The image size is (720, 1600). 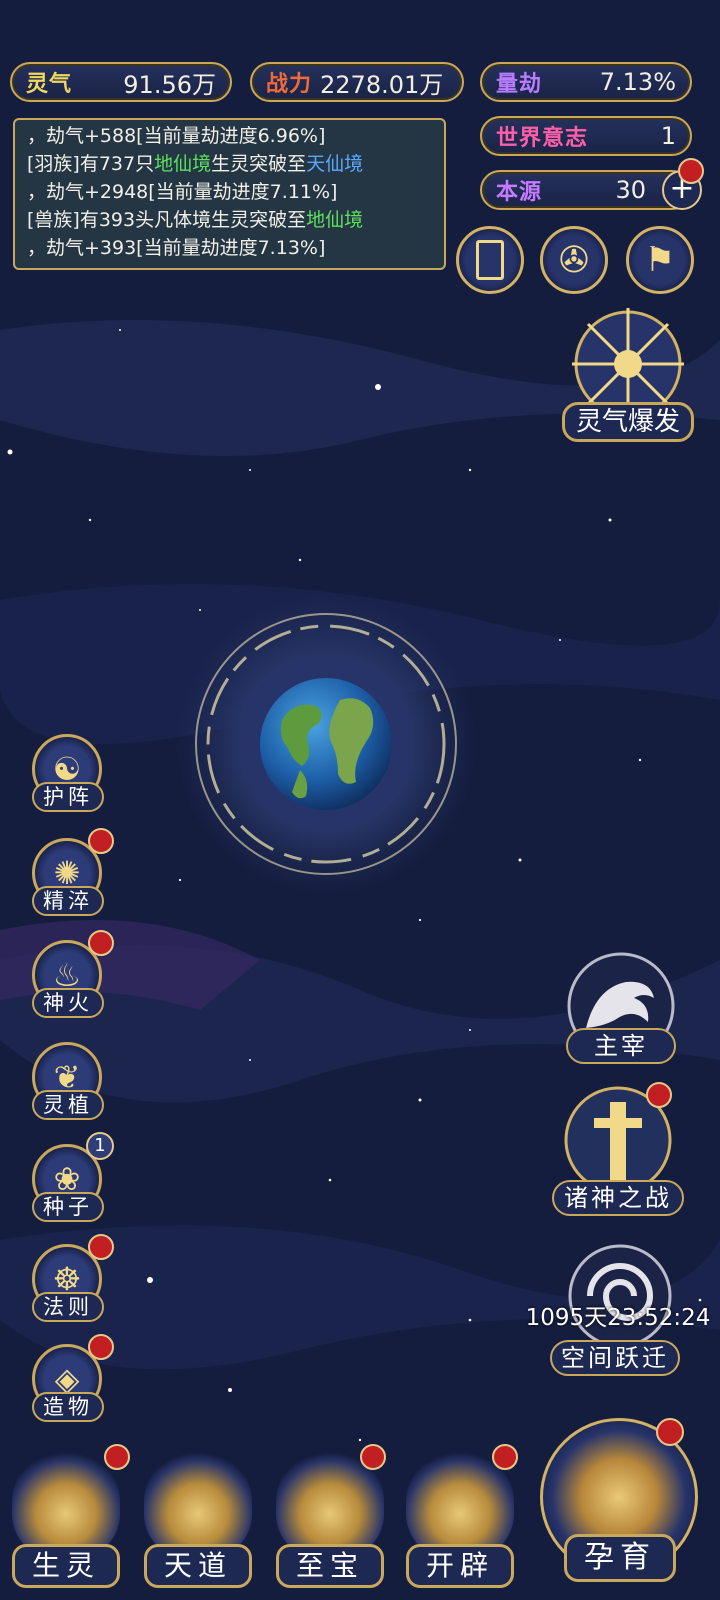 What do you see at coordinates (117, 1457) in the screenshot?
I see `shengling-alert-dot` at bounding box center [117, 1457].